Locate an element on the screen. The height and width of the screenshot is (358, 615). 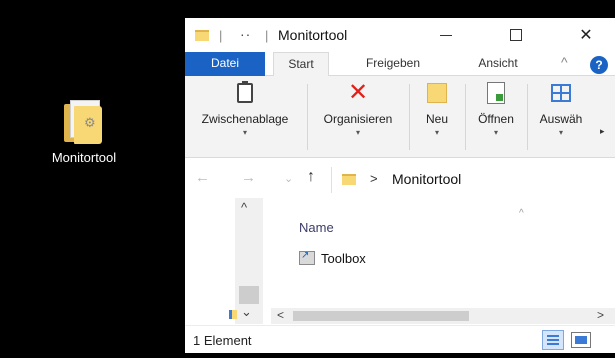
maximize-button is located at coordinates (516, 35).